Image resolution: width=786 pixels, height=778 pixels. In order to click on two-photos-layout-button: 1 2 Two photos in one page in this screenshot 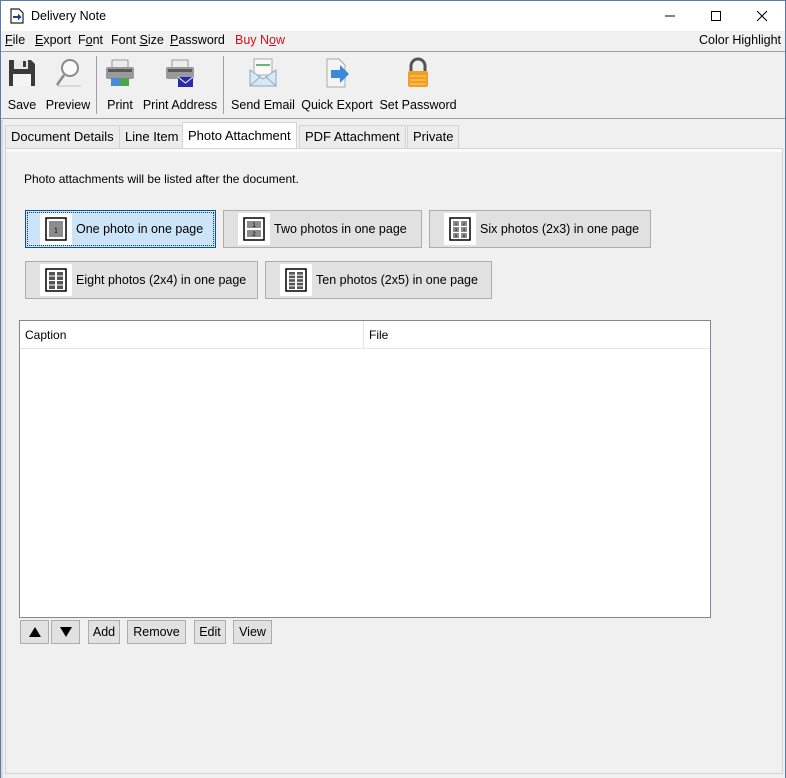, I will do `click(322, 229)`.